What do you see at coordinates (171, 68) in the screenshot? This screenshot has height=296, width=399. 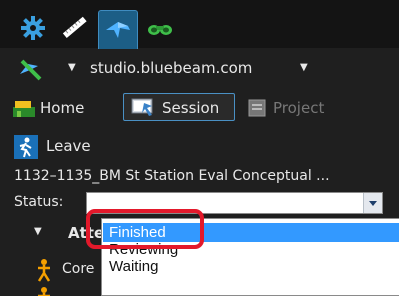 I see `server-label: studio.bluebeam.com` at bounding box center [171, 68].